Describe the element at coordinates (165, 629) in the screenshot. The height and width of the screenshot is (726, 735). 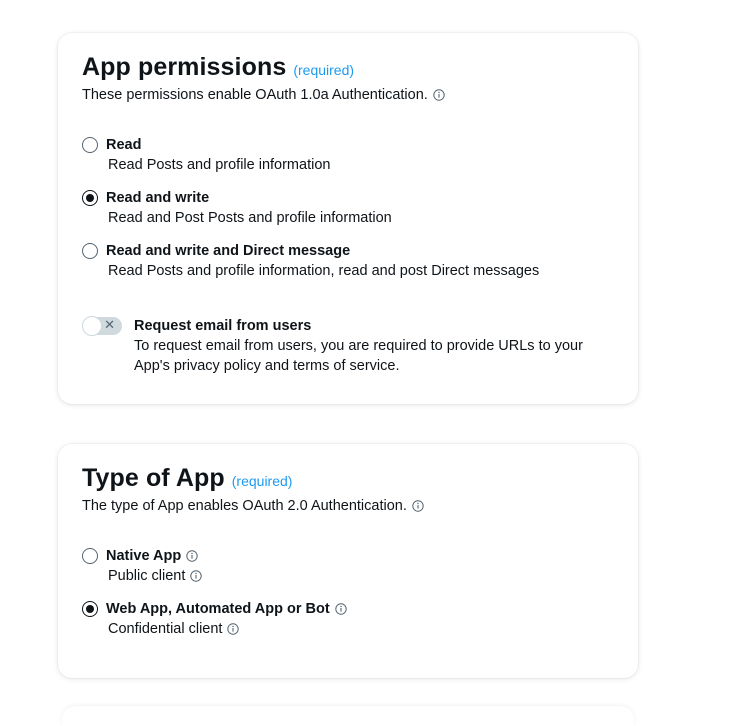
I see `option-description: Confidential client` at that location.